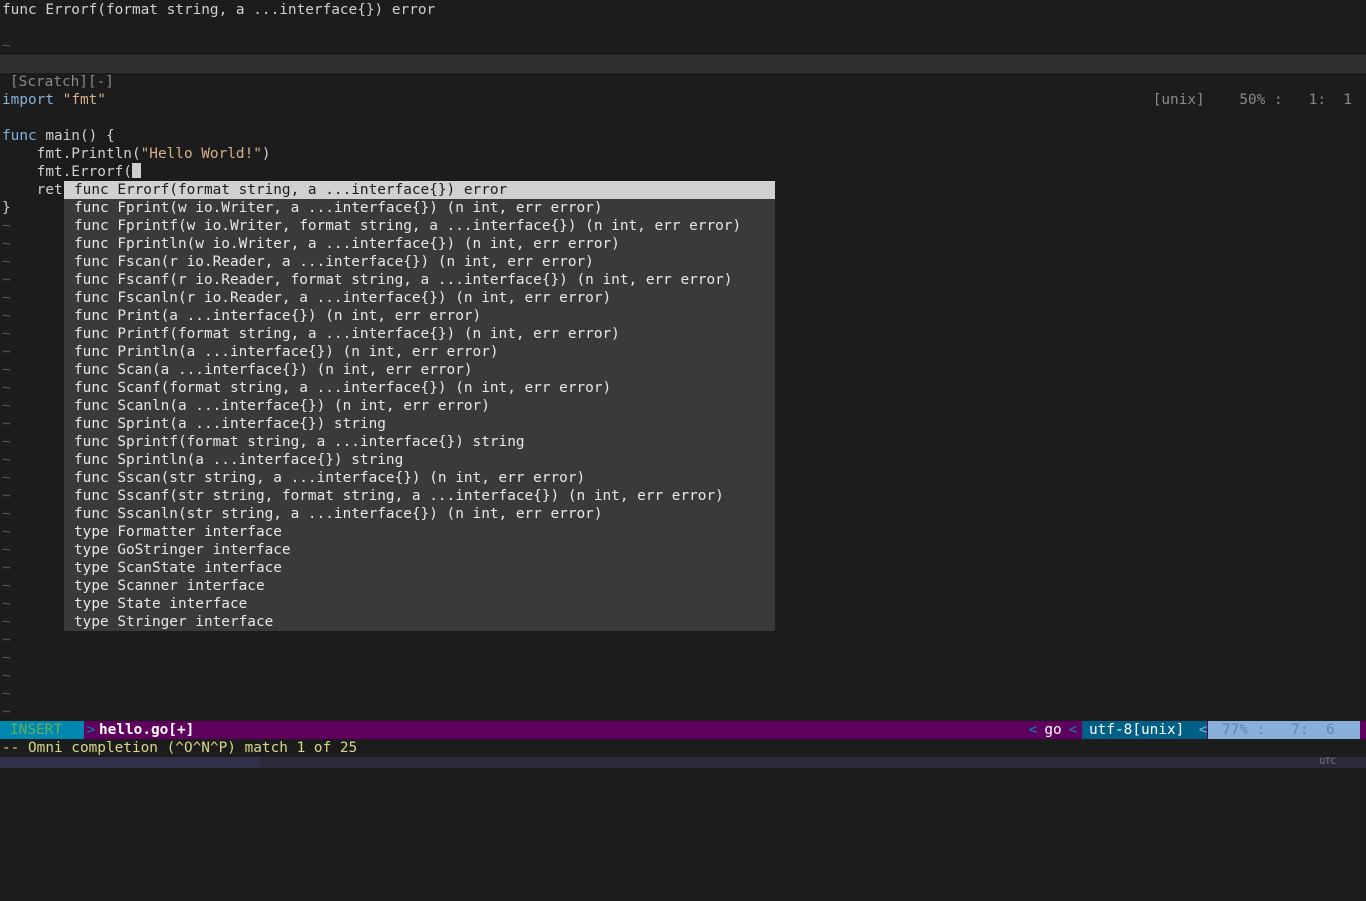 This screenshot has height=901, width=1366. Describe the element at coordinates (1327, 762) in the screenshot. I see `taskbar-clock: UTC` at that location.